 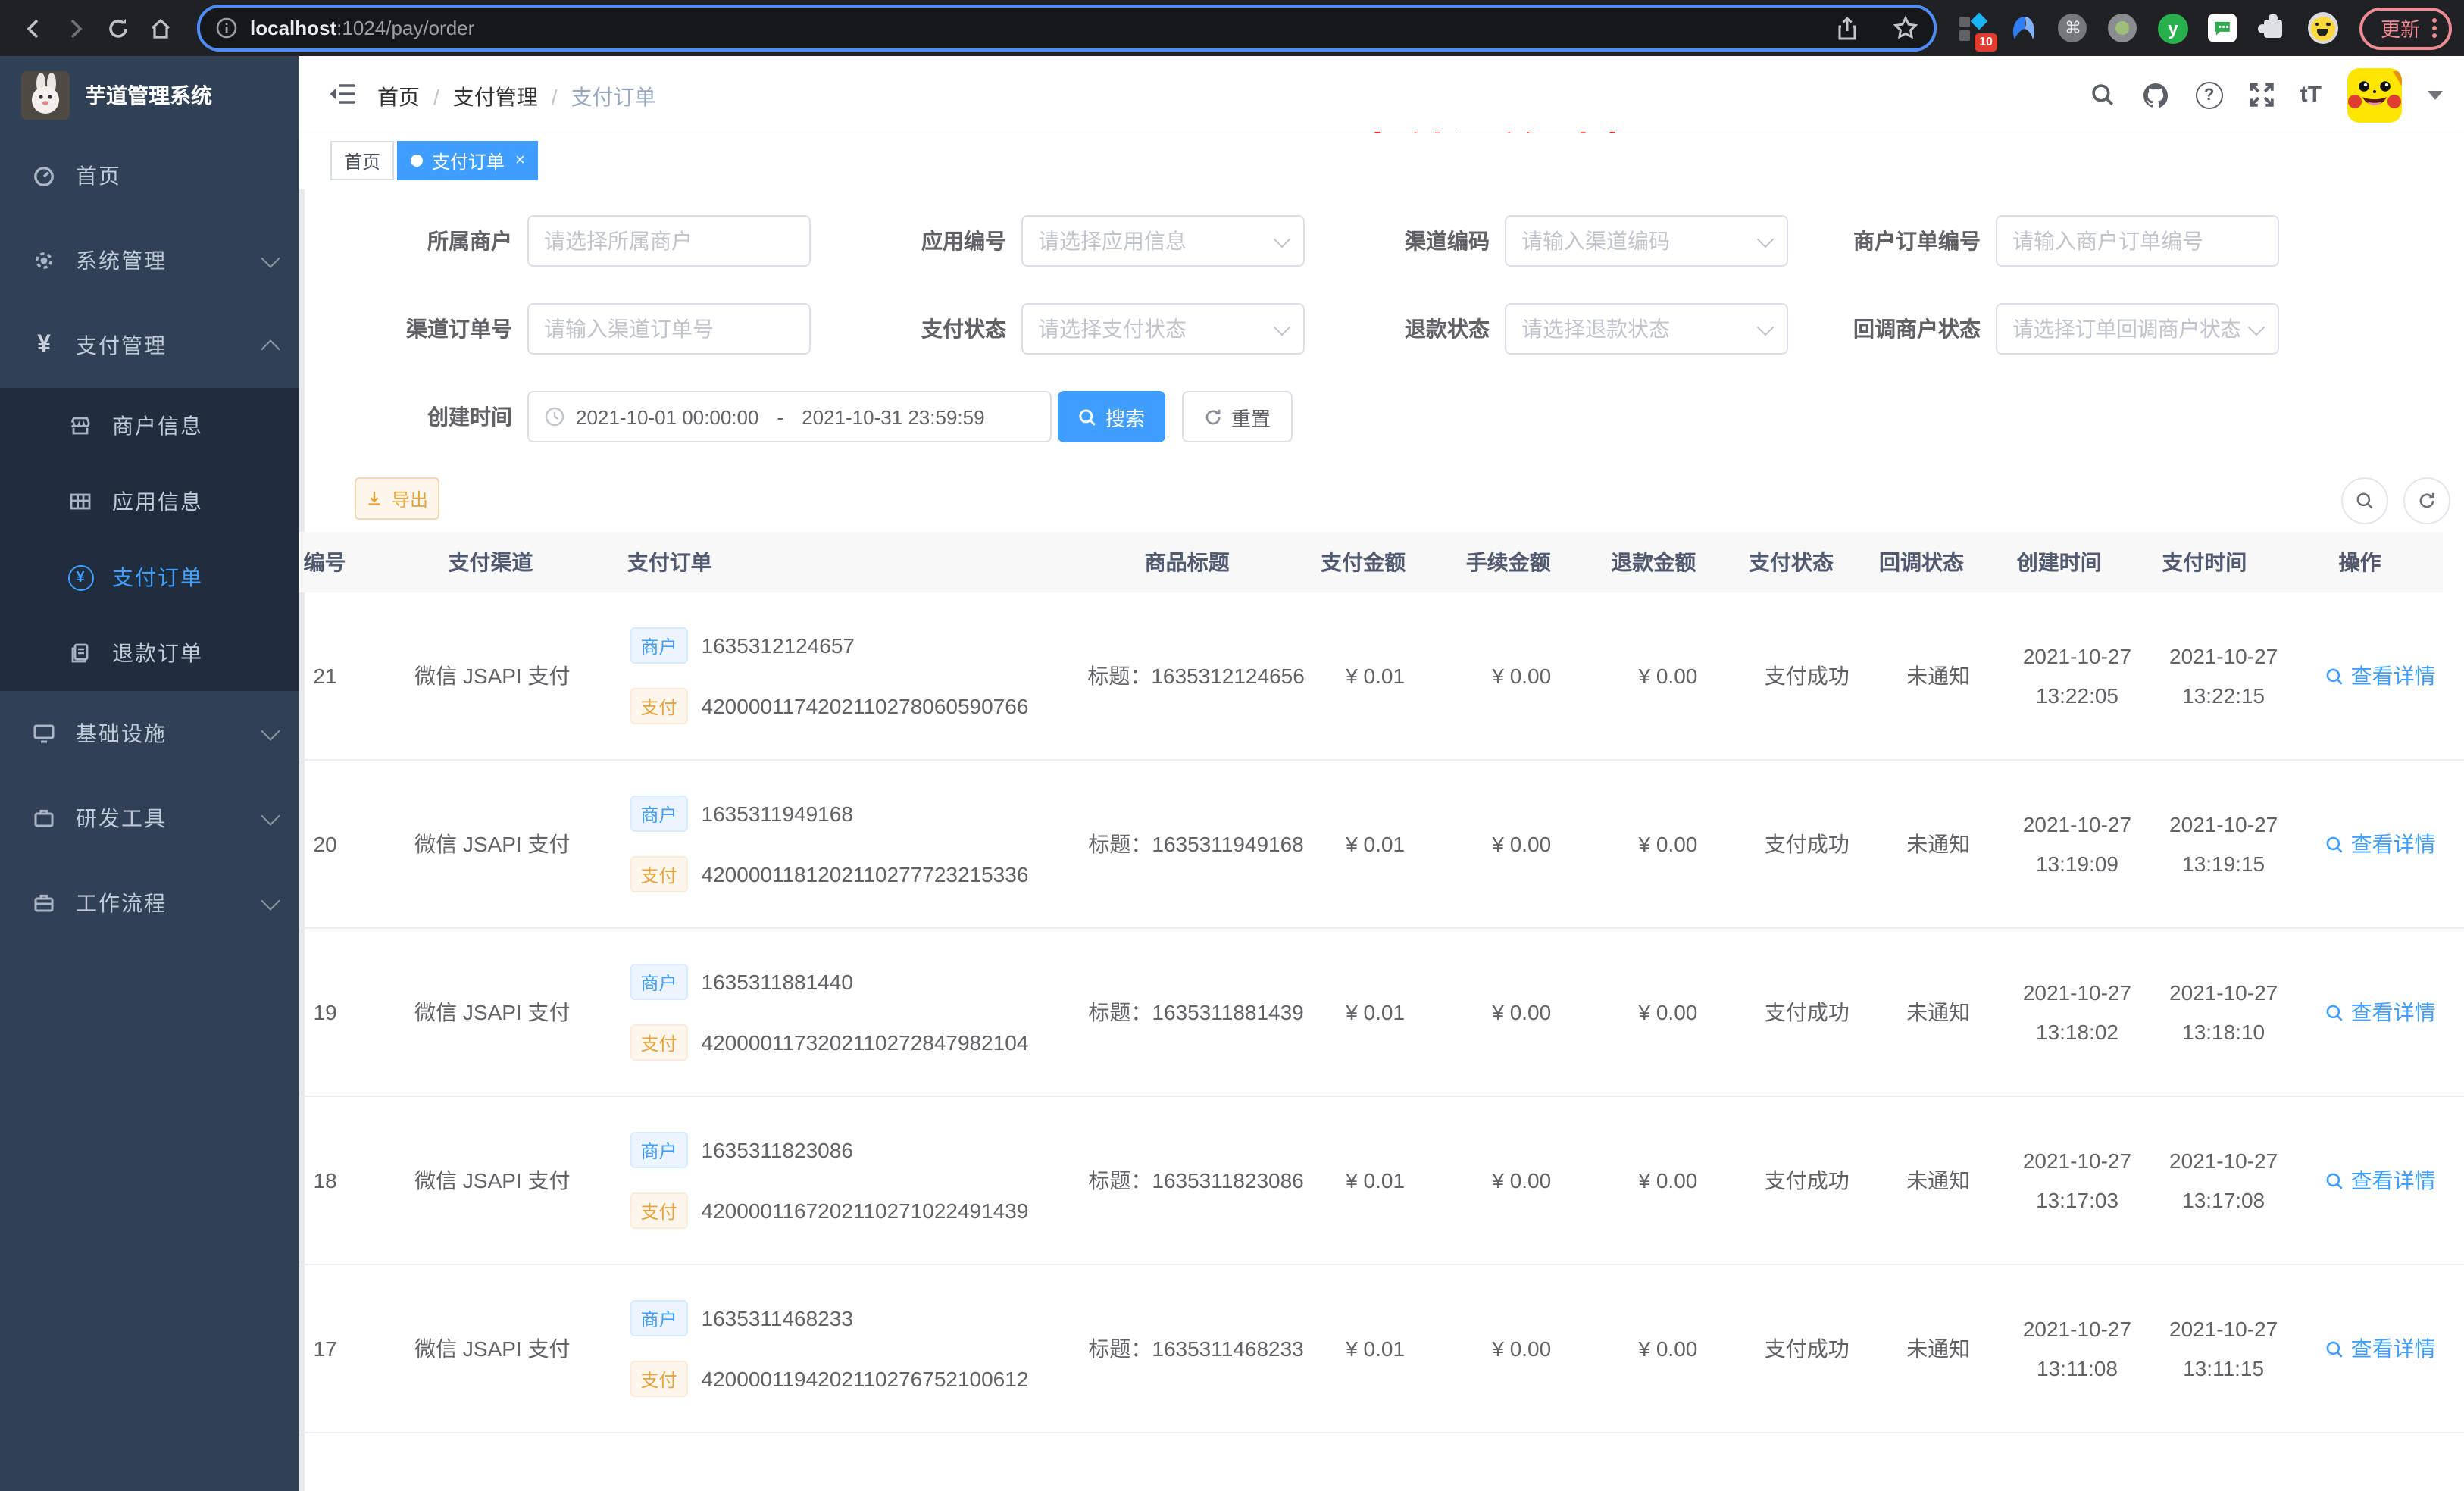 I want to click on reset-button: 重置, so click(x=1237, y=416).